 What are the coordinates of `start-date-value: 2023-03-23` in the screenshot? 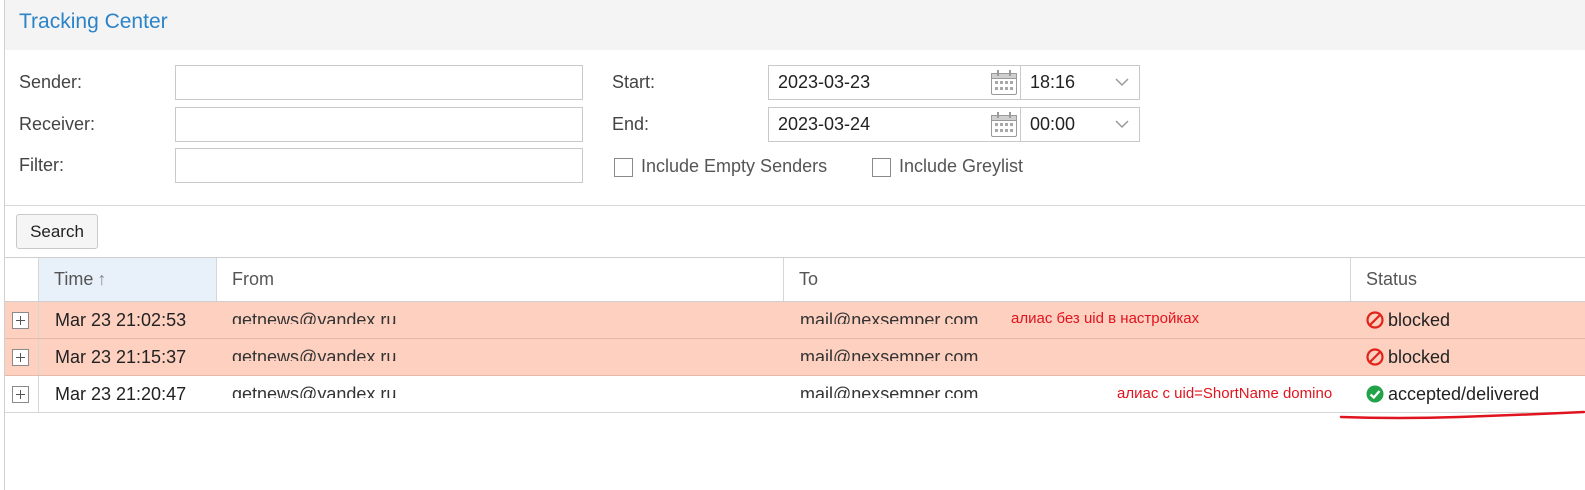 It's located at (824, 82).